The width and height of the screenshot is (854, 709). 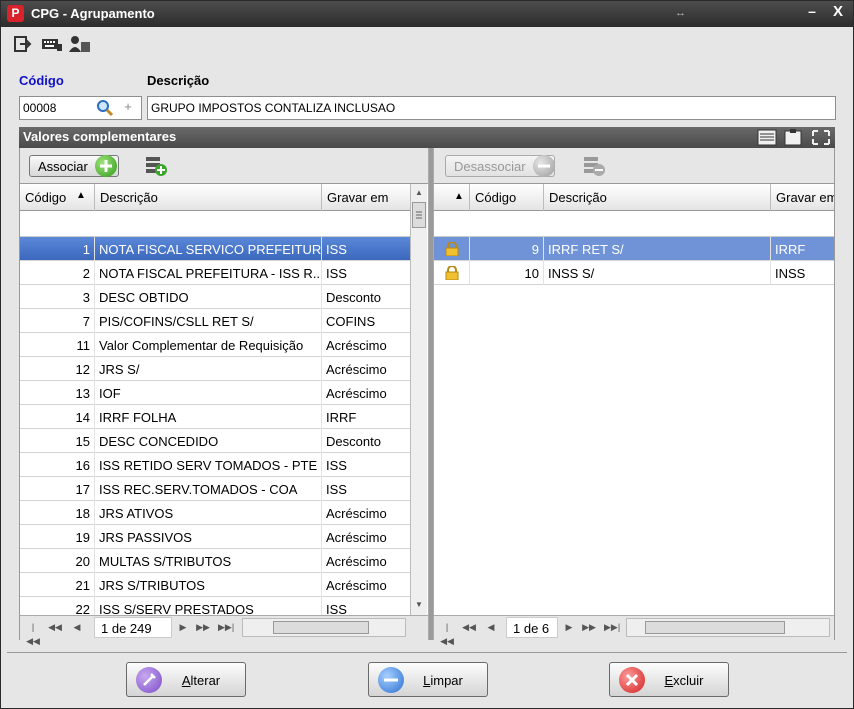 I want to click on keyboard-icon, so click(x=52, y=44).